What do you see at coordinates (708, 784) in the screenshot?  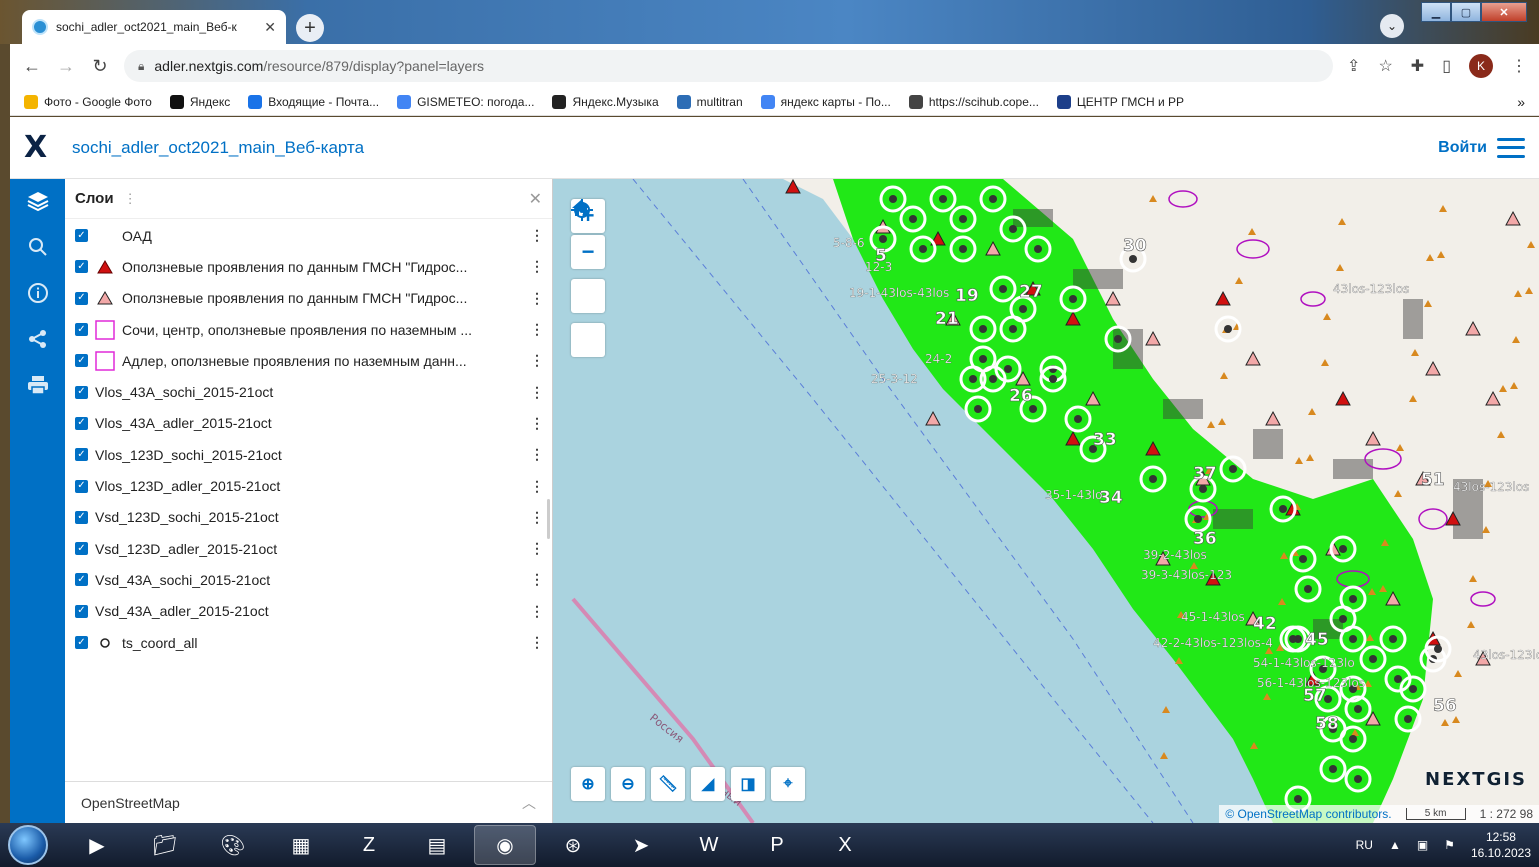 I see `area-measure-icon: ◢` at bounding box center [708, 784].